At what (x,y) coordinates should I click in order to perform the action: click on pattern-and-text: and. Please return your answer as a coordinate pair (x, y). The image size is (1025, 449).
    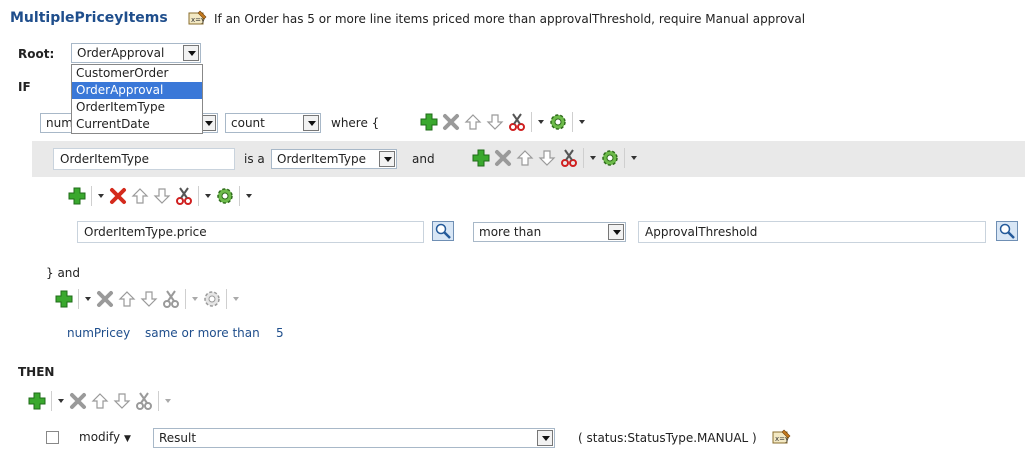
    Looking at the image, I should click on (423, 159).